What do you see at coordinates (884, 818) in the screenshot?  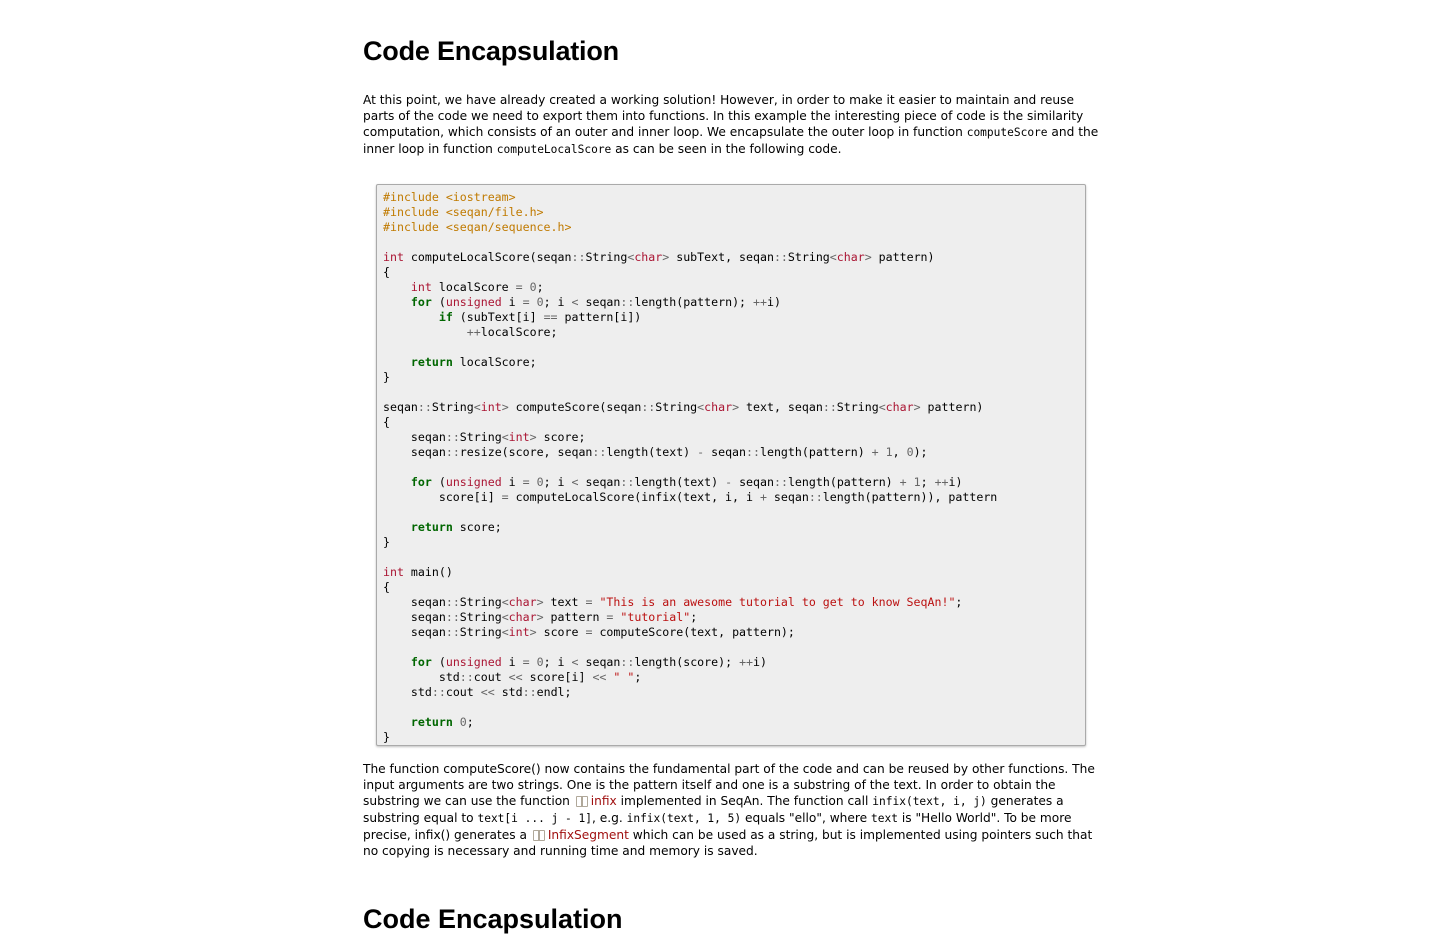 I see `outro-code-text: text` at bounding box center [884, 818].